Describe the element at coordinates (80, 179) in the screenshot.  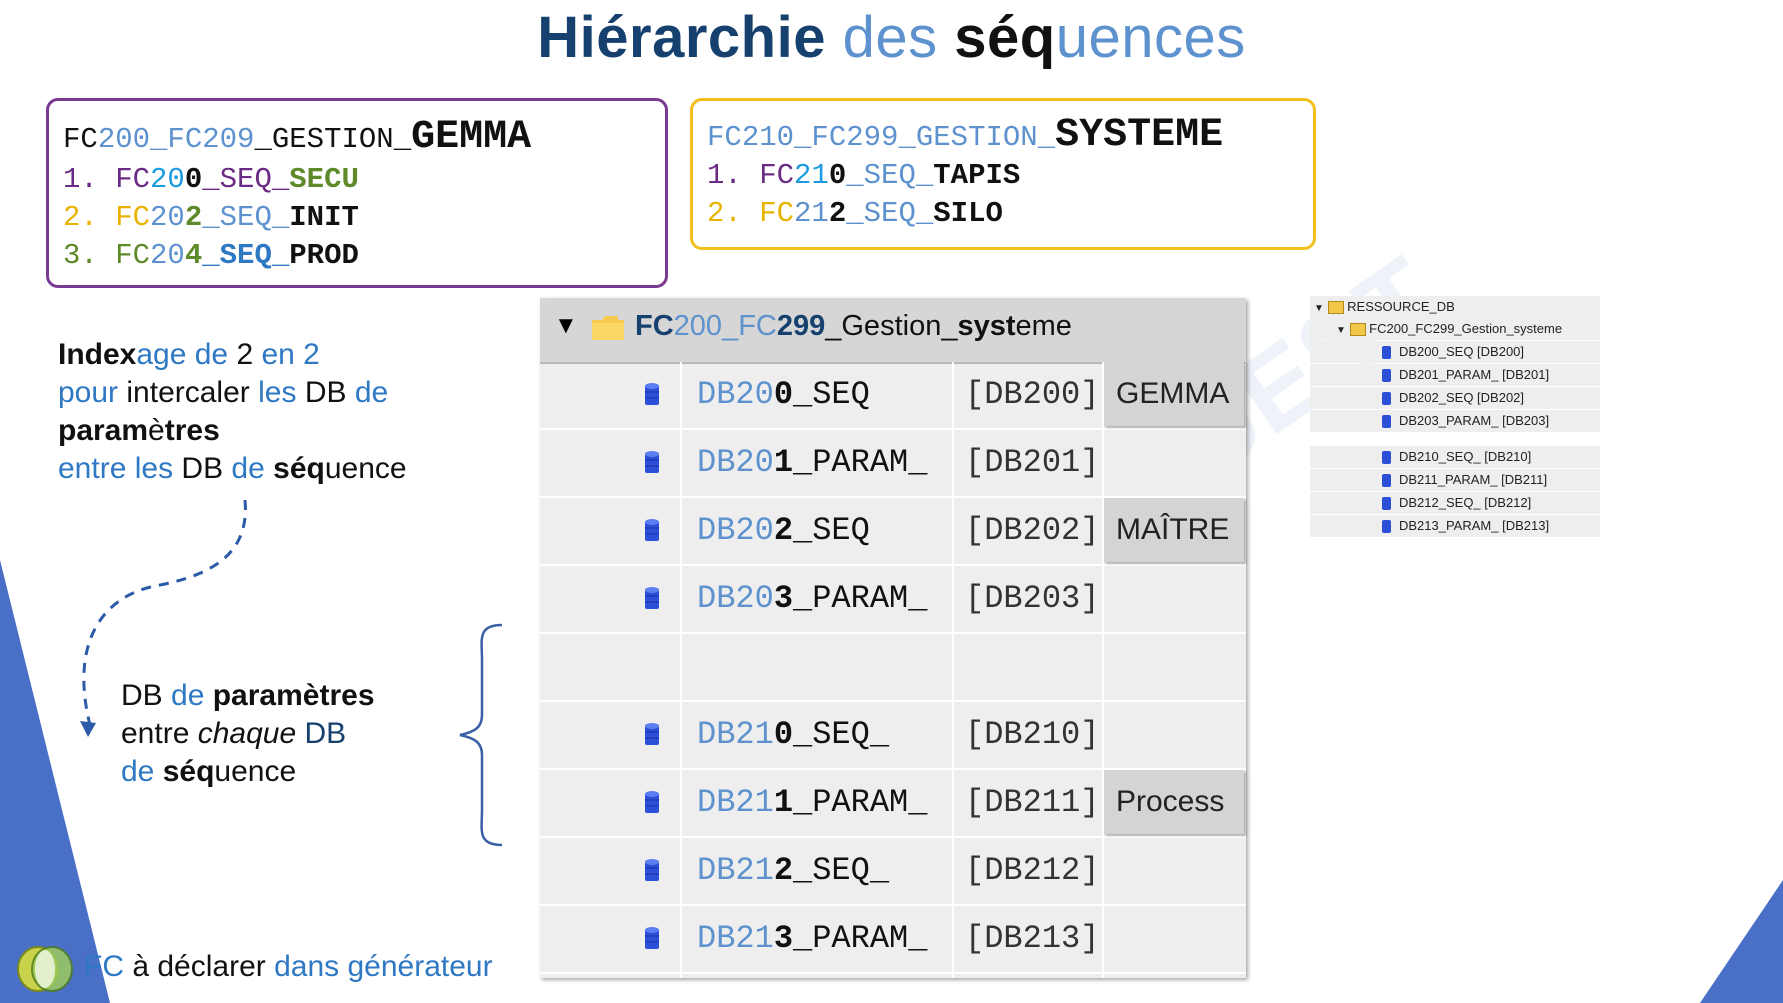
I see `item-number: 1.` at that location.